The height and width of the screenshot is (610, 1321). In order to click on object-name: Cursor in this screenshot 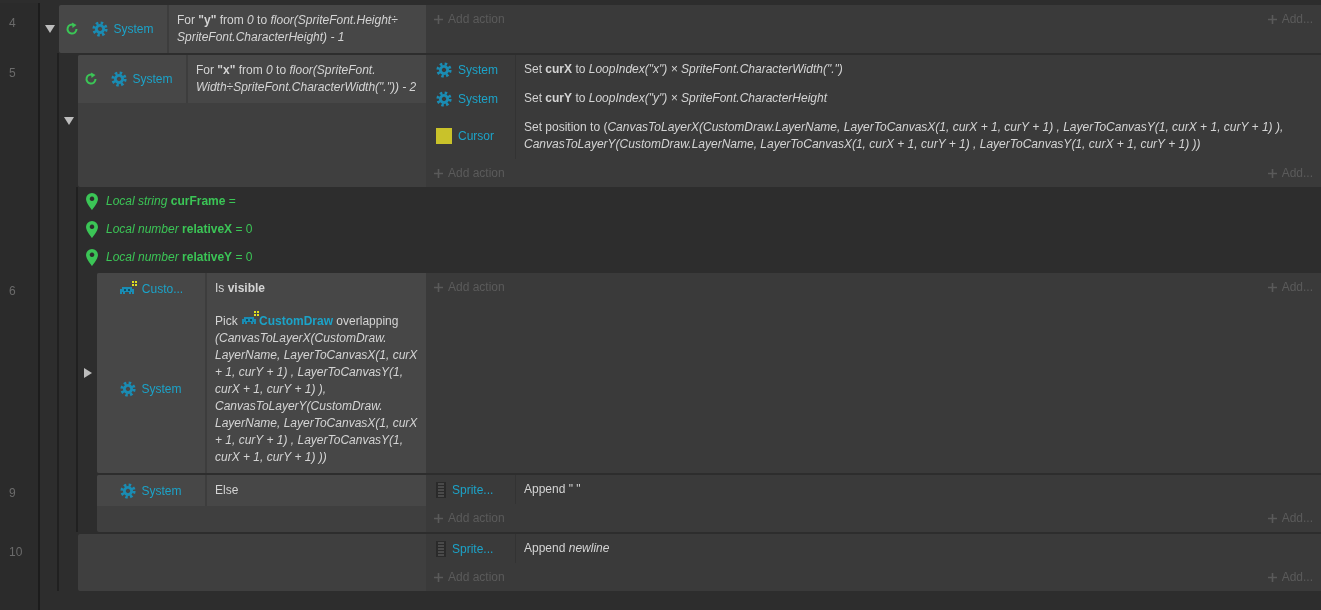, I will do `click(476, 136)`.